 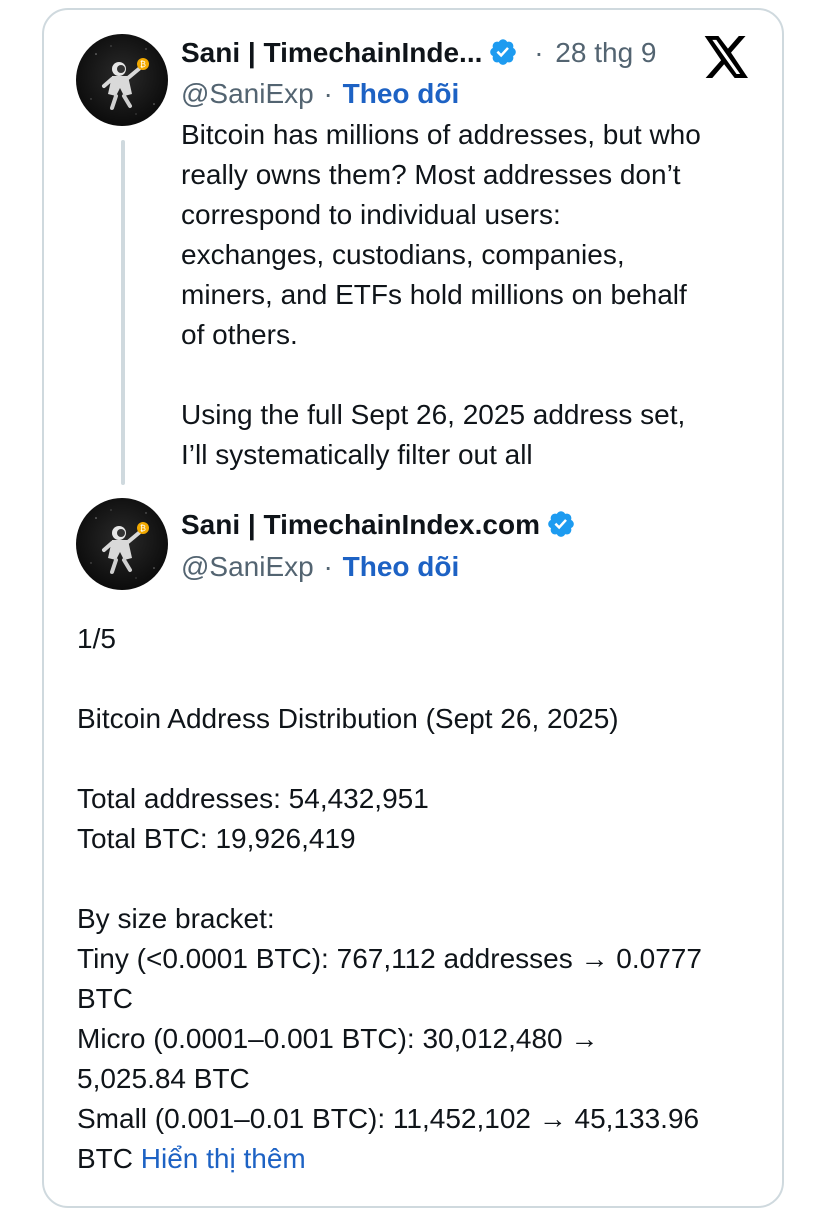 I want to click on thread-connector-line, so click(x=123, y=312).